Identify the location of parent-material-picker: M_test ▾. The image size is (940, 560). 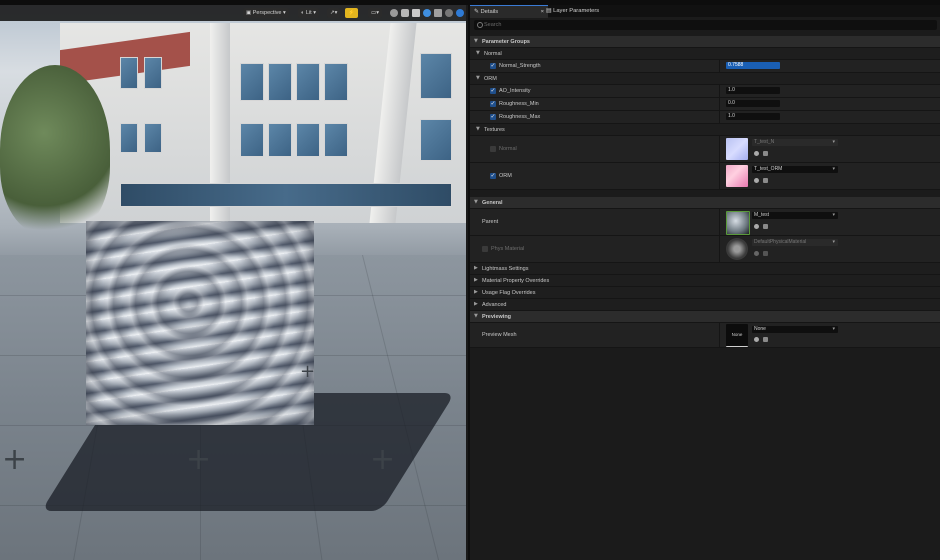
(795, 215).